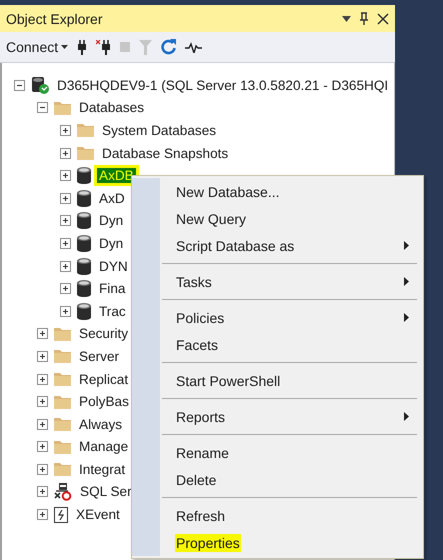 The height and width of the screenshot is (560, 443). I want to click on tree-item: Databases, so click(111, 108).